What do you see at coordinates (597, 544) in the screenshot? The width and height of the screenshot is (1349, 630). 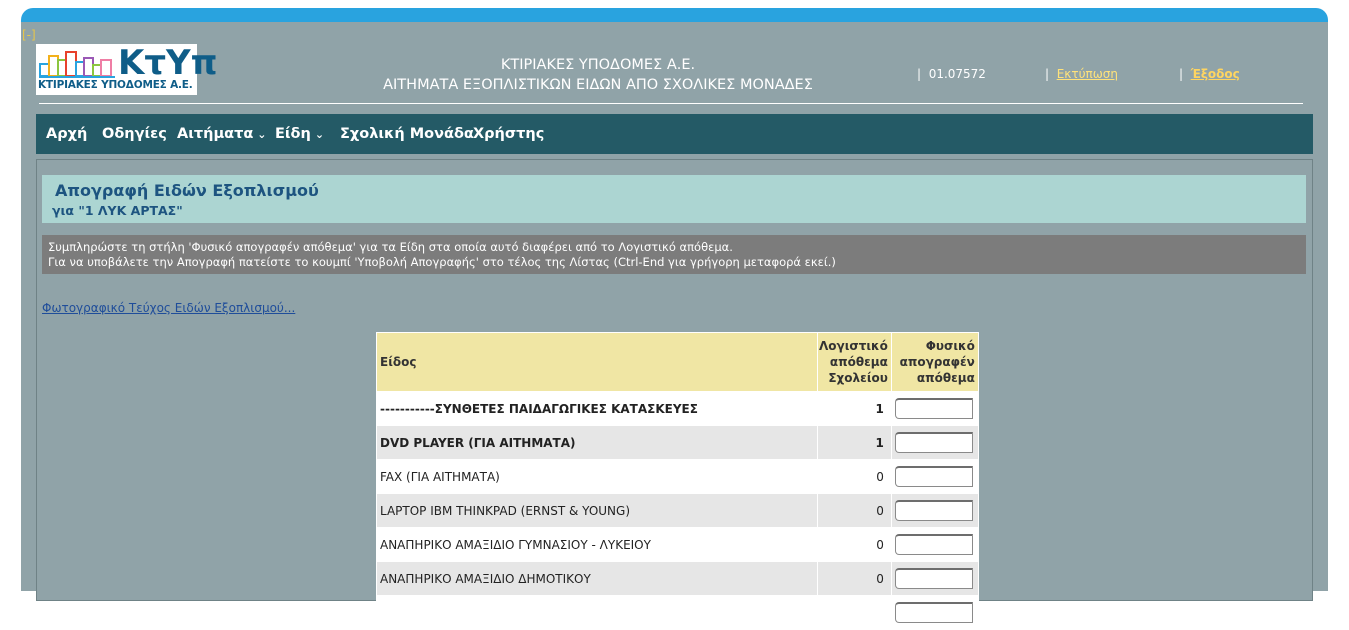 I see `item-name: ΑΝΑΠΗΡΙΚΟ ΑΜΑΞΙΔΙΟ ΓΥΜΝΑΣΙΟΥ - ΛΥΚΕΙΟΥ` at bounding box center [597, 544].